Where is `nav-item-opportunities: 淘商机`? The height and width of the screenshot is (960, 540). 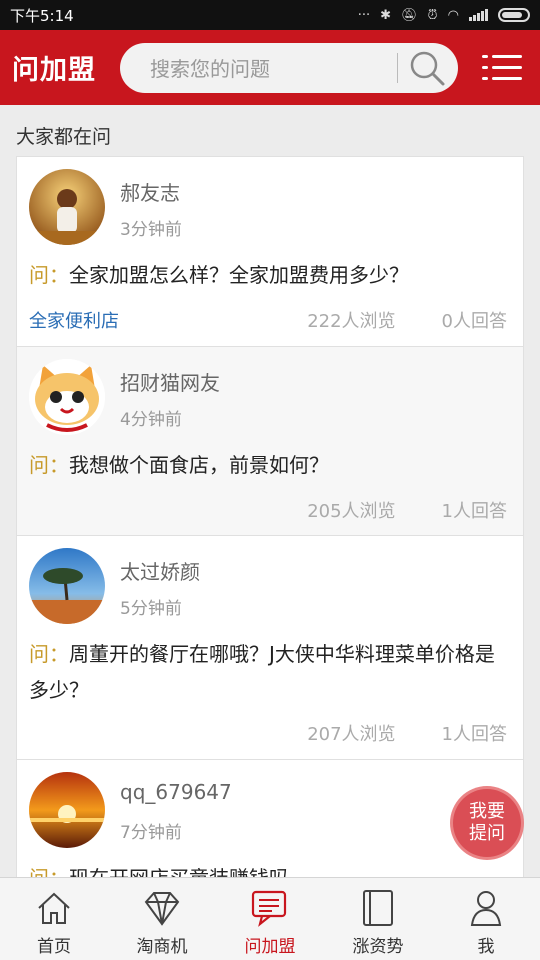 nav-item-opportunities: 淘商机 is located at coordinates (162, 919).